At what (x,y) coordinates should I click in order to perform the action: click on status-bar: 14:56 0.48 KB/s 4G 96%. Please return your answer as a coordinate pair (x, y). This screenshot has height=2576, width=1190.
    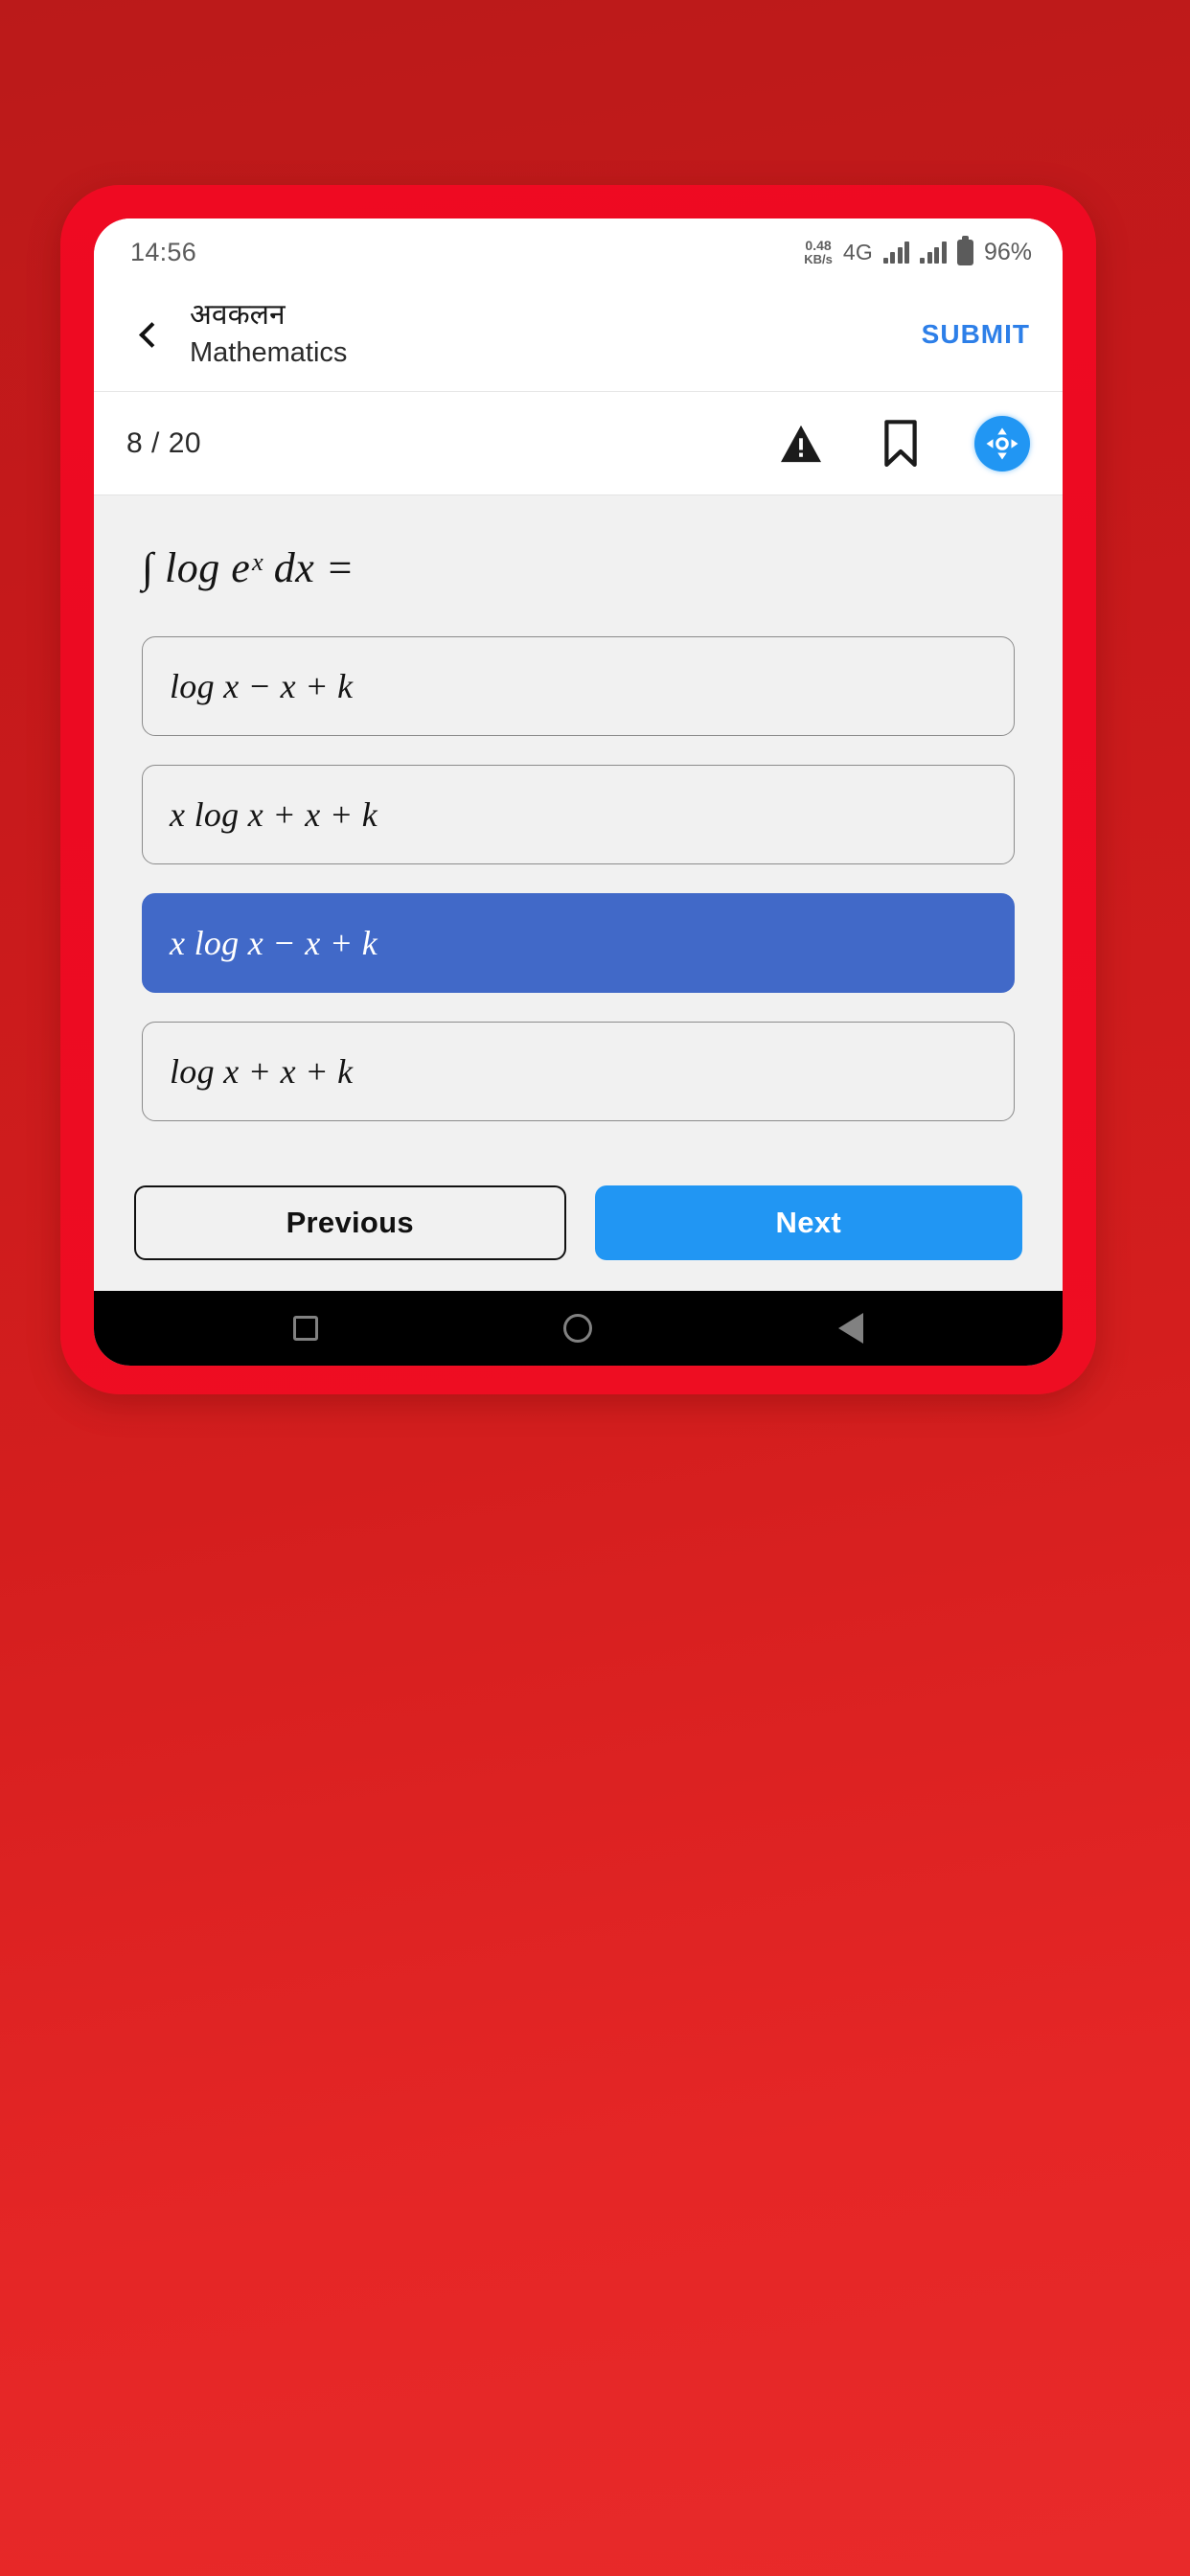
    Looking at the image, I should click on (578, 252).